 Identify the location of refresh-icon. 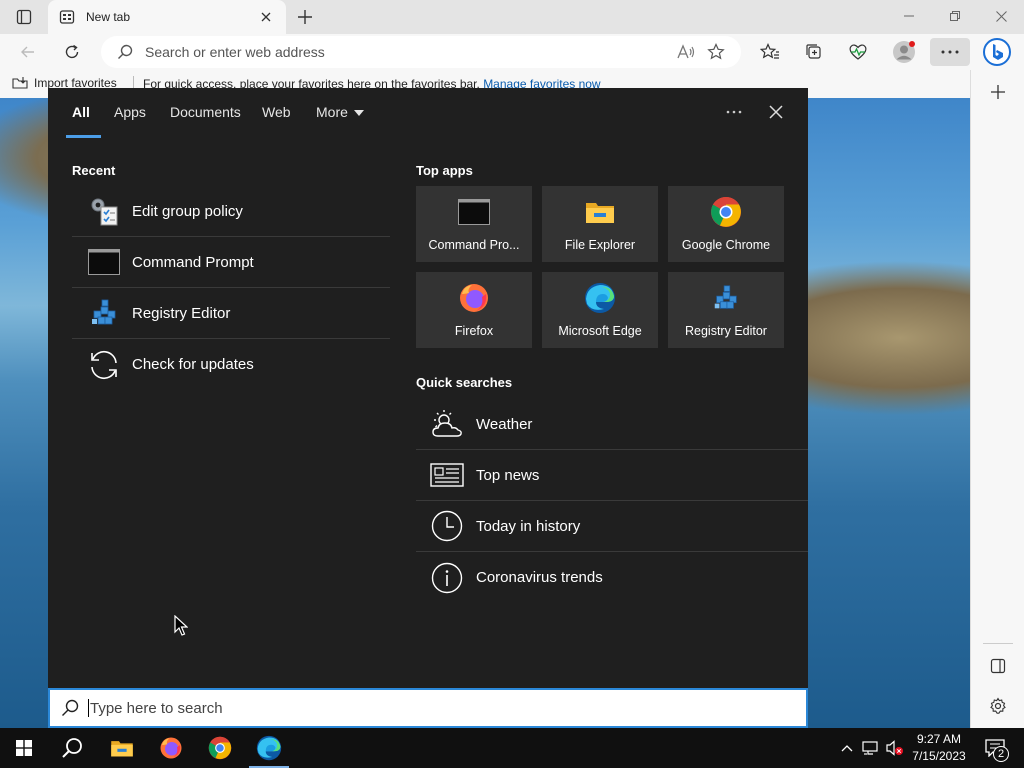
(104, 365).